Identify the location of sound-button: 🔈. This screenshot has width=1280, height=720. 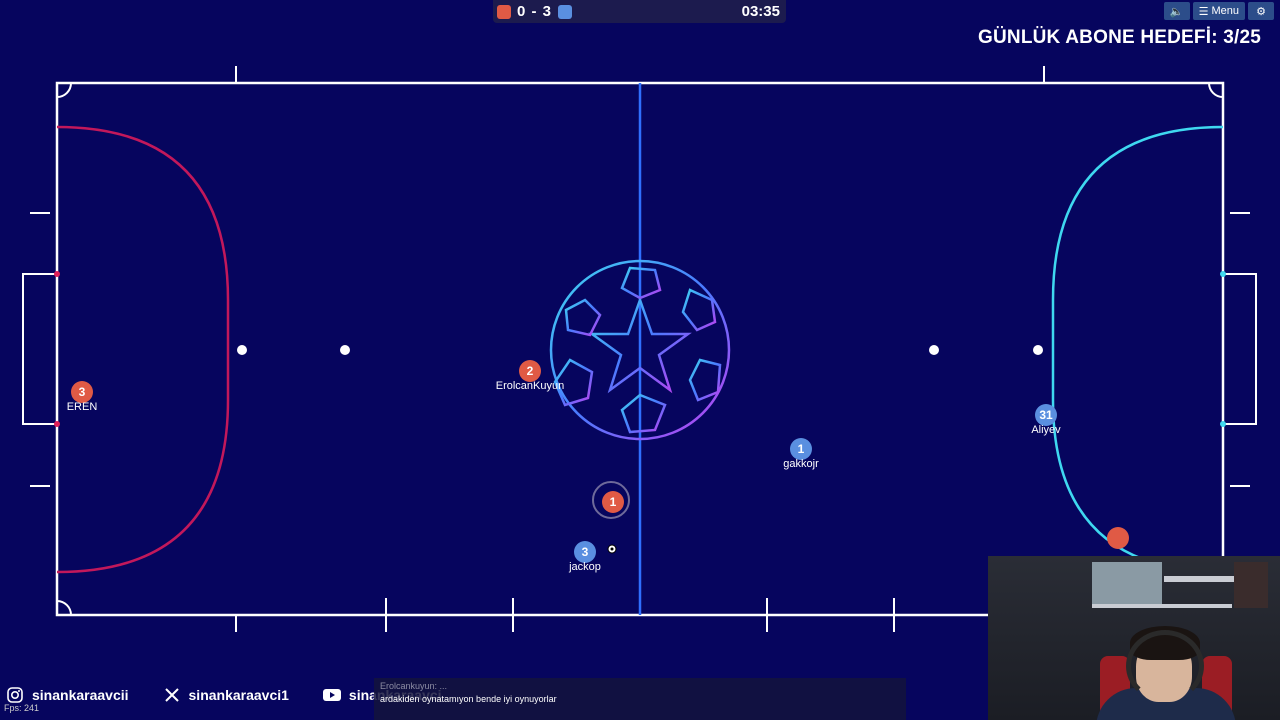
(1176, 11).